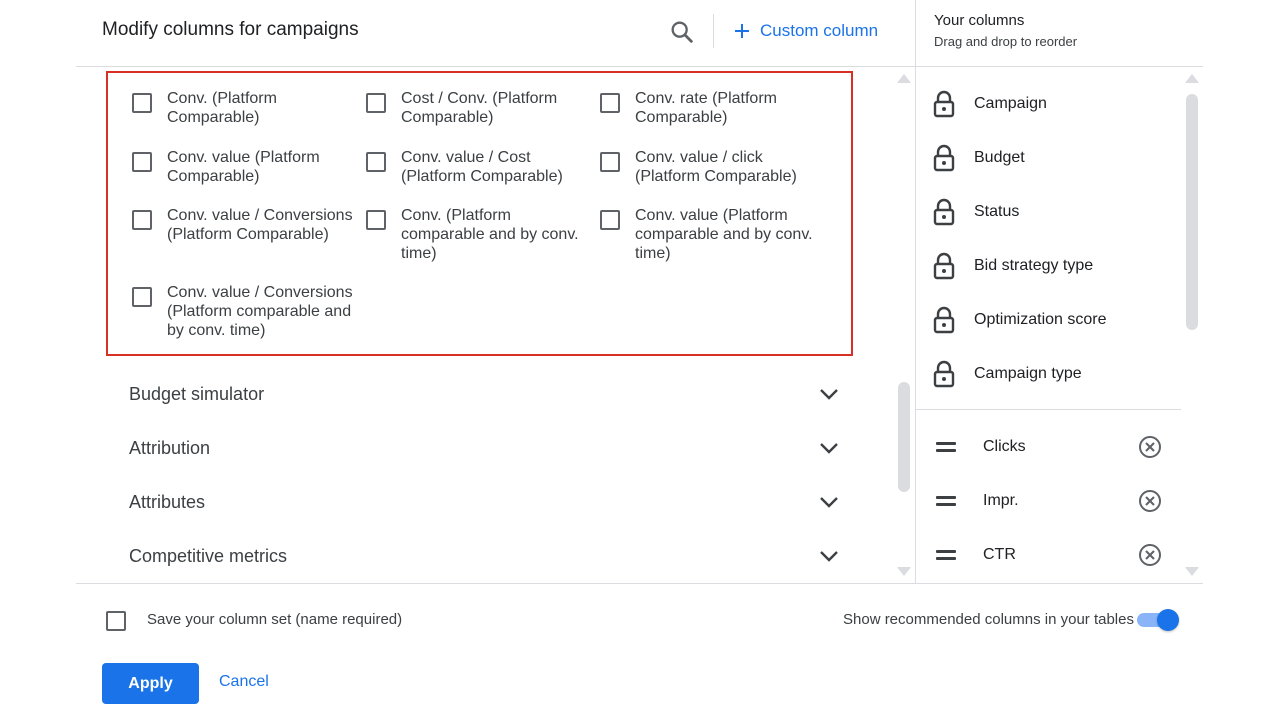 This screenshot has height=720, width=1280. I want to click on locked-column-item: Campaign type, so click(1057, 374).